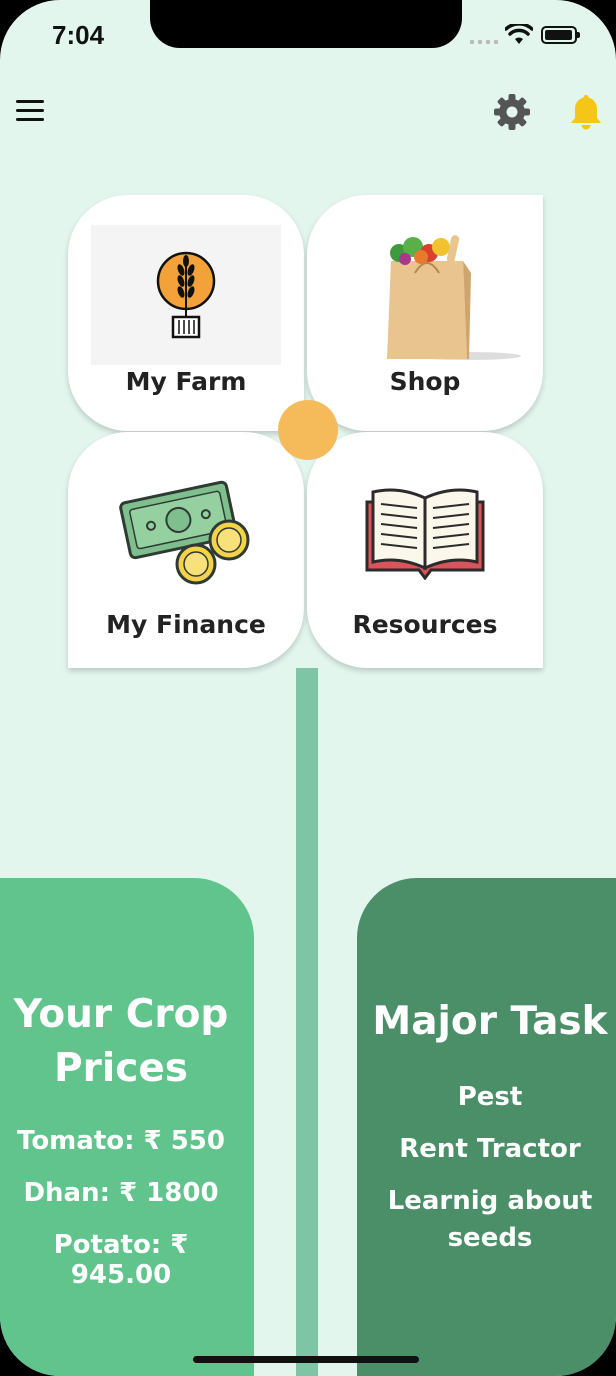  What do you see at coordinates (512, 112) in the screenshot?
I see `gear-icon` at bounding box center [512, 112].